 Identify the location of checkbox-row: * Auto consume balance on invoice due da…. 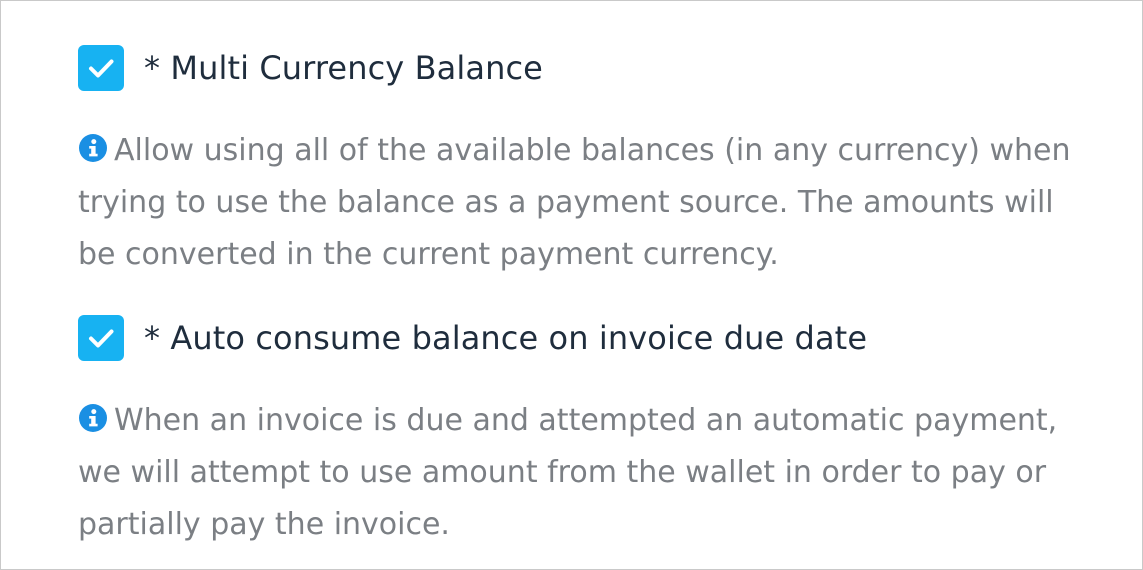
(583, 338).